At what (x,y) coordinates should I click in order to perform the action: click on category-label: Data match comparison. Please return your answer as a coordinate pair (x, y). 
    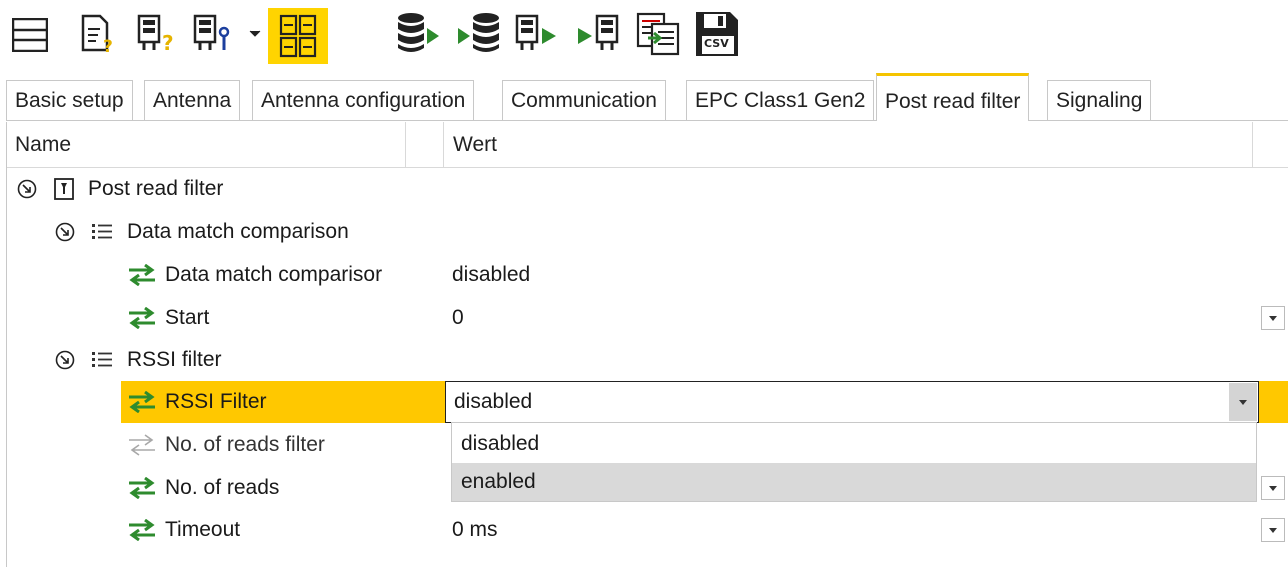
    Looking at the image, I should click on (238, 231).